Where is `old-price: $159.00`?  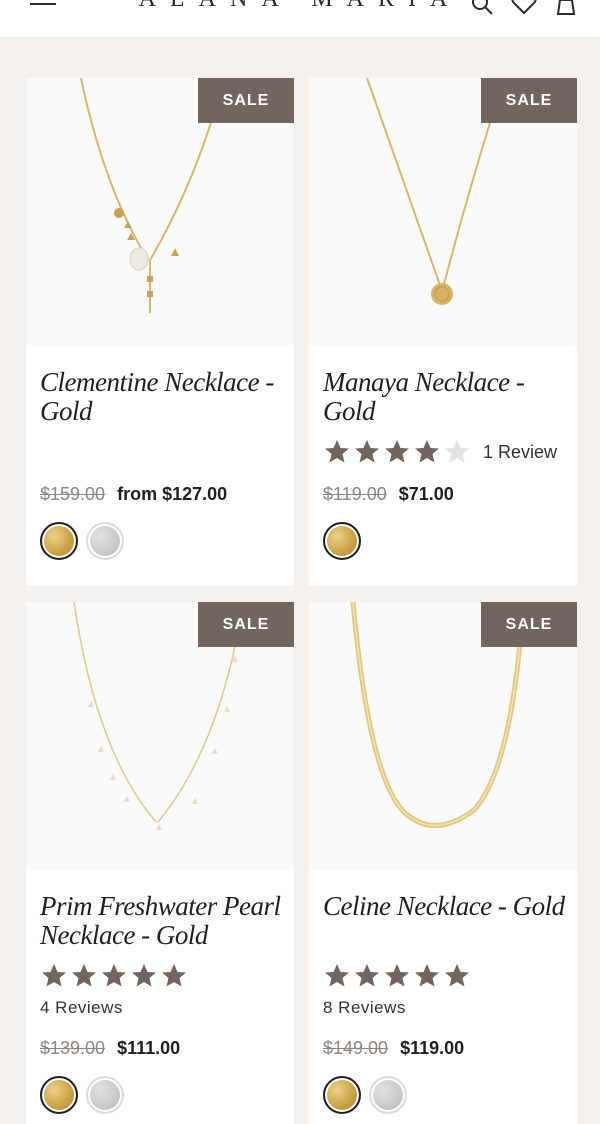
old-price: $159.00 is located at coordinates (73, 494).